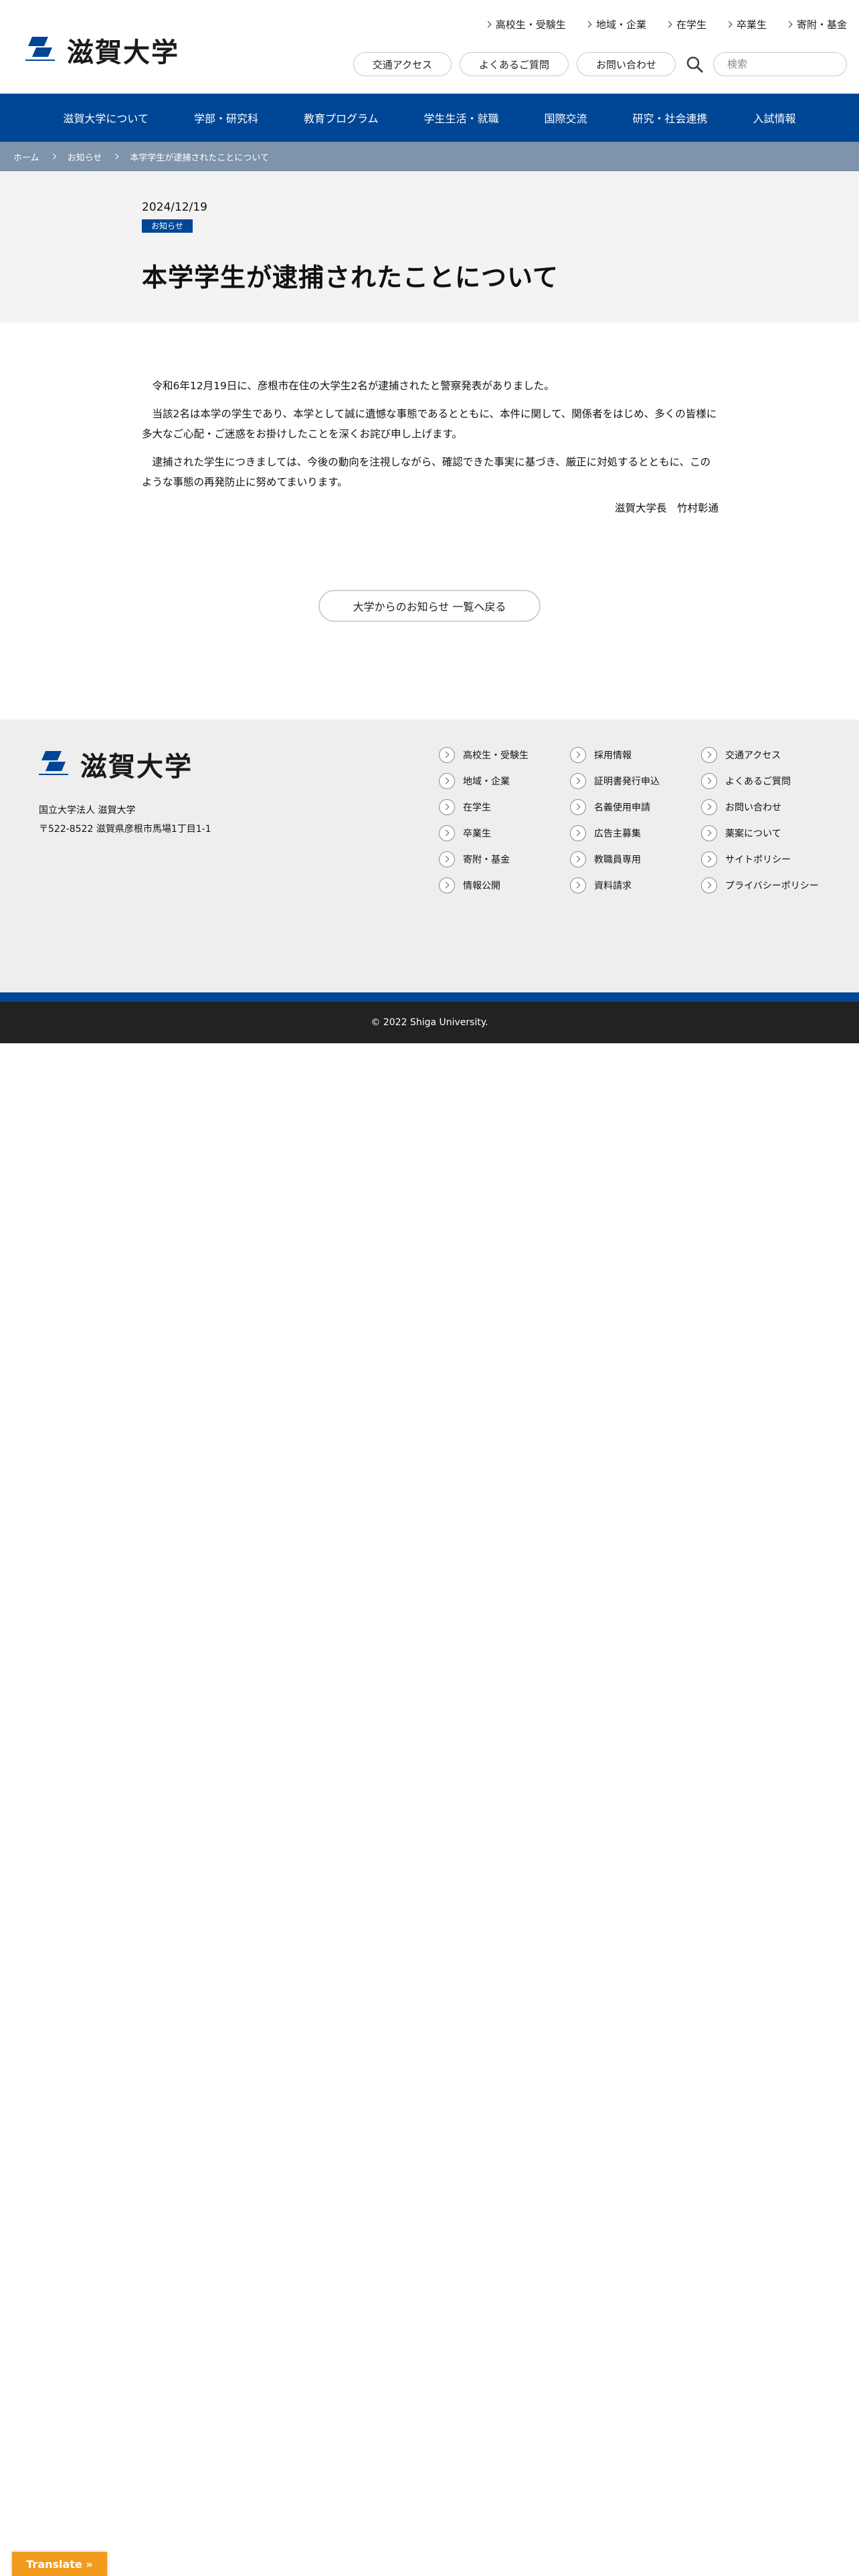 This screenshot has height=2576, width=859. I want to click on footer-link: 卒業生, so click(504, 833).